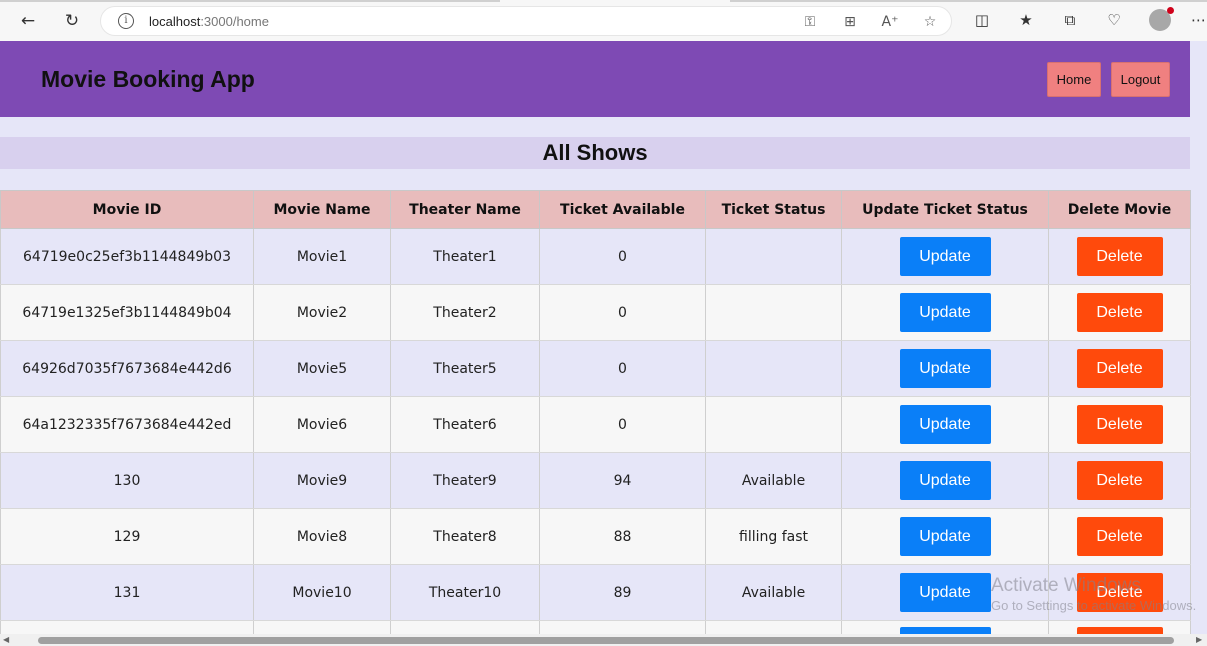 The height and width of the screenshot is (646, 1207). Describe the element at coordinates (28, 21) in the screenshot. I see `back-icon: ←` at that location.